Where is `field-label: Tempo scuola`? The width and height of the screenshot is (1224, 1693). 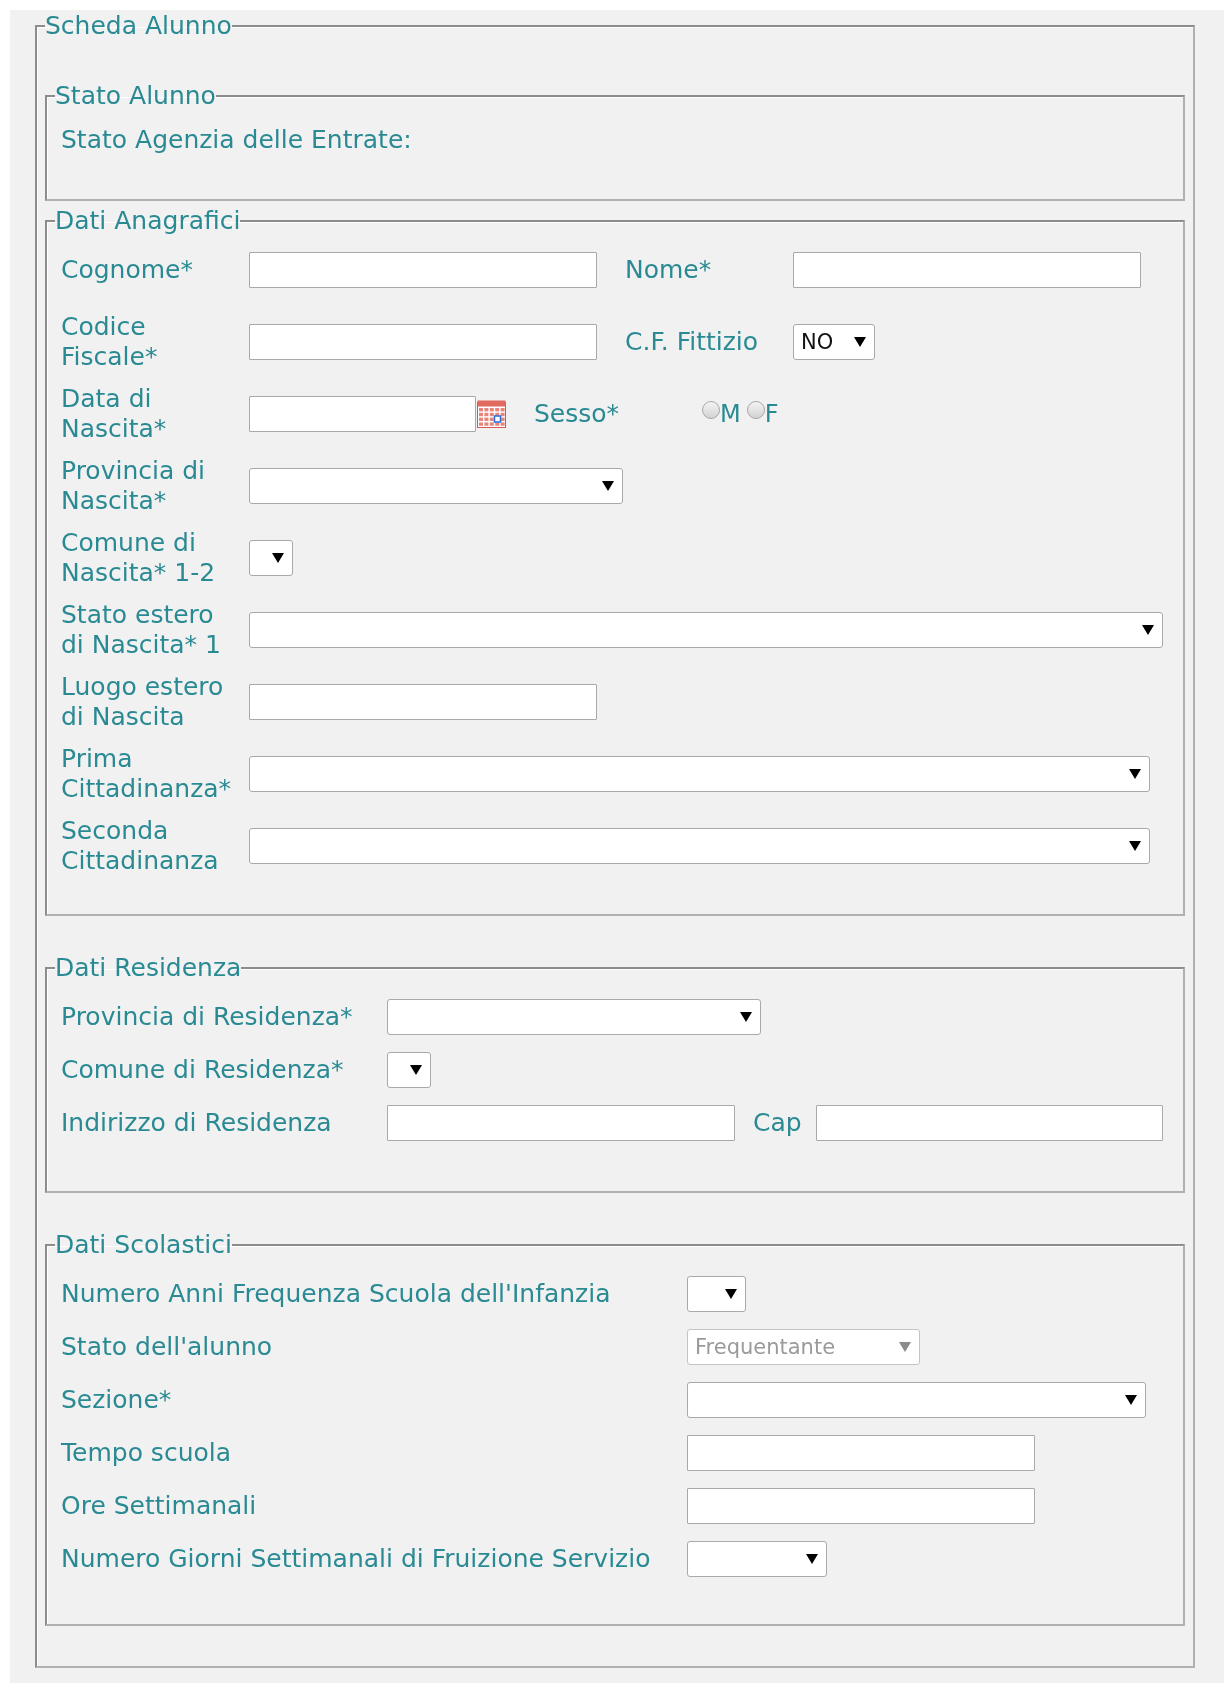 field-label: Tempo scuola is located at coordinates (146, 1452).